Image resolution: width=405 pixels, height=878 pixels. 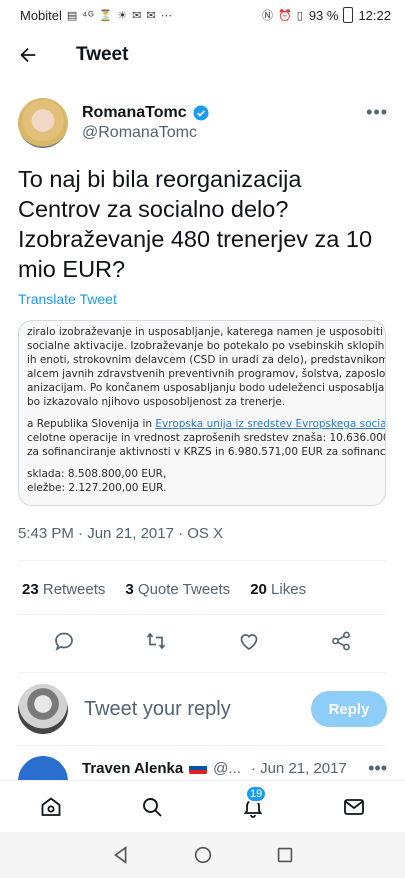 I want to click on likes-label: Likes, so click(x=289, y=589).